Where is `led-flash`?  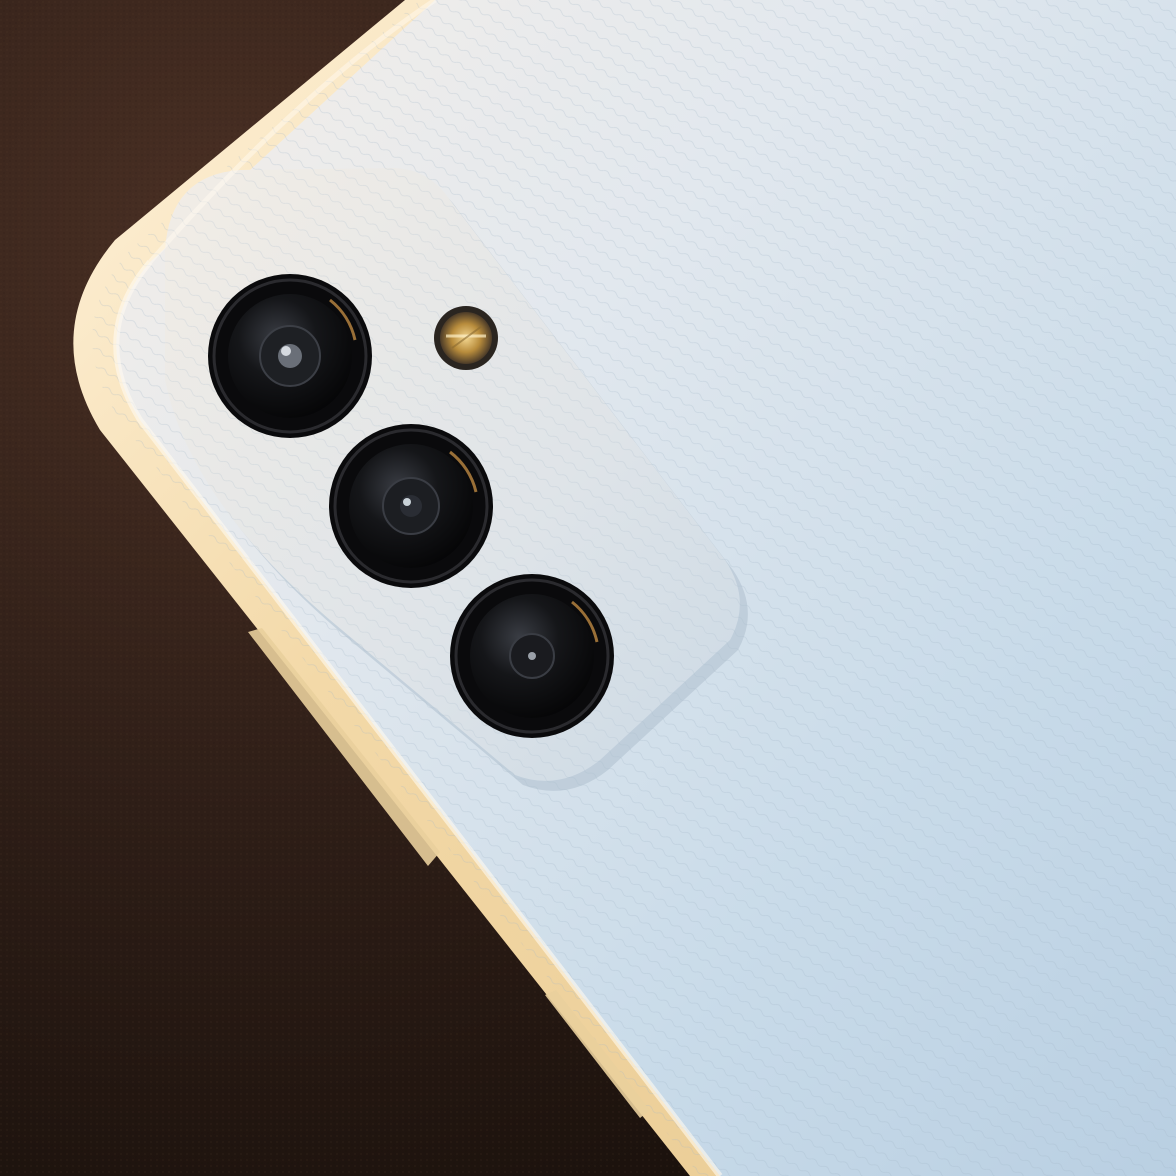
led-flash is located at coordinates (466, 338).